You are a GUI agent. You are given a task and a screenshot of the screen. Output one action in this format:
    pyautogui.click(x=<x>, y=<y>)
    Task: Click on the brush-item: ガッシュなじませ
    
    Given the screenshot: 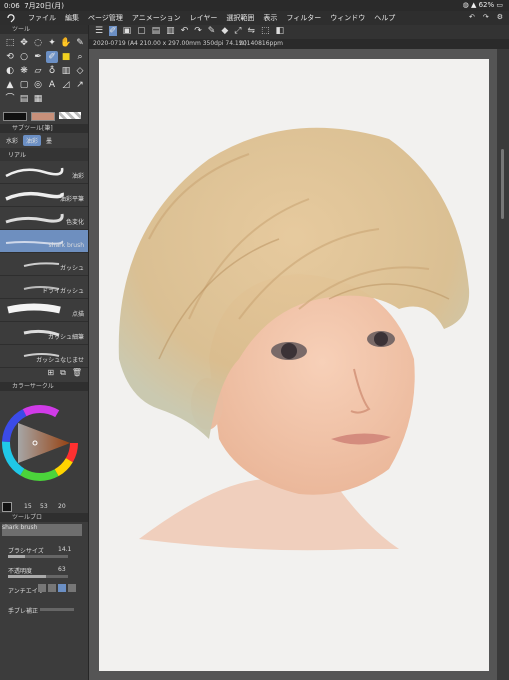 What is the action you would take?
    pyautogui.click(x=44, y=356)
    